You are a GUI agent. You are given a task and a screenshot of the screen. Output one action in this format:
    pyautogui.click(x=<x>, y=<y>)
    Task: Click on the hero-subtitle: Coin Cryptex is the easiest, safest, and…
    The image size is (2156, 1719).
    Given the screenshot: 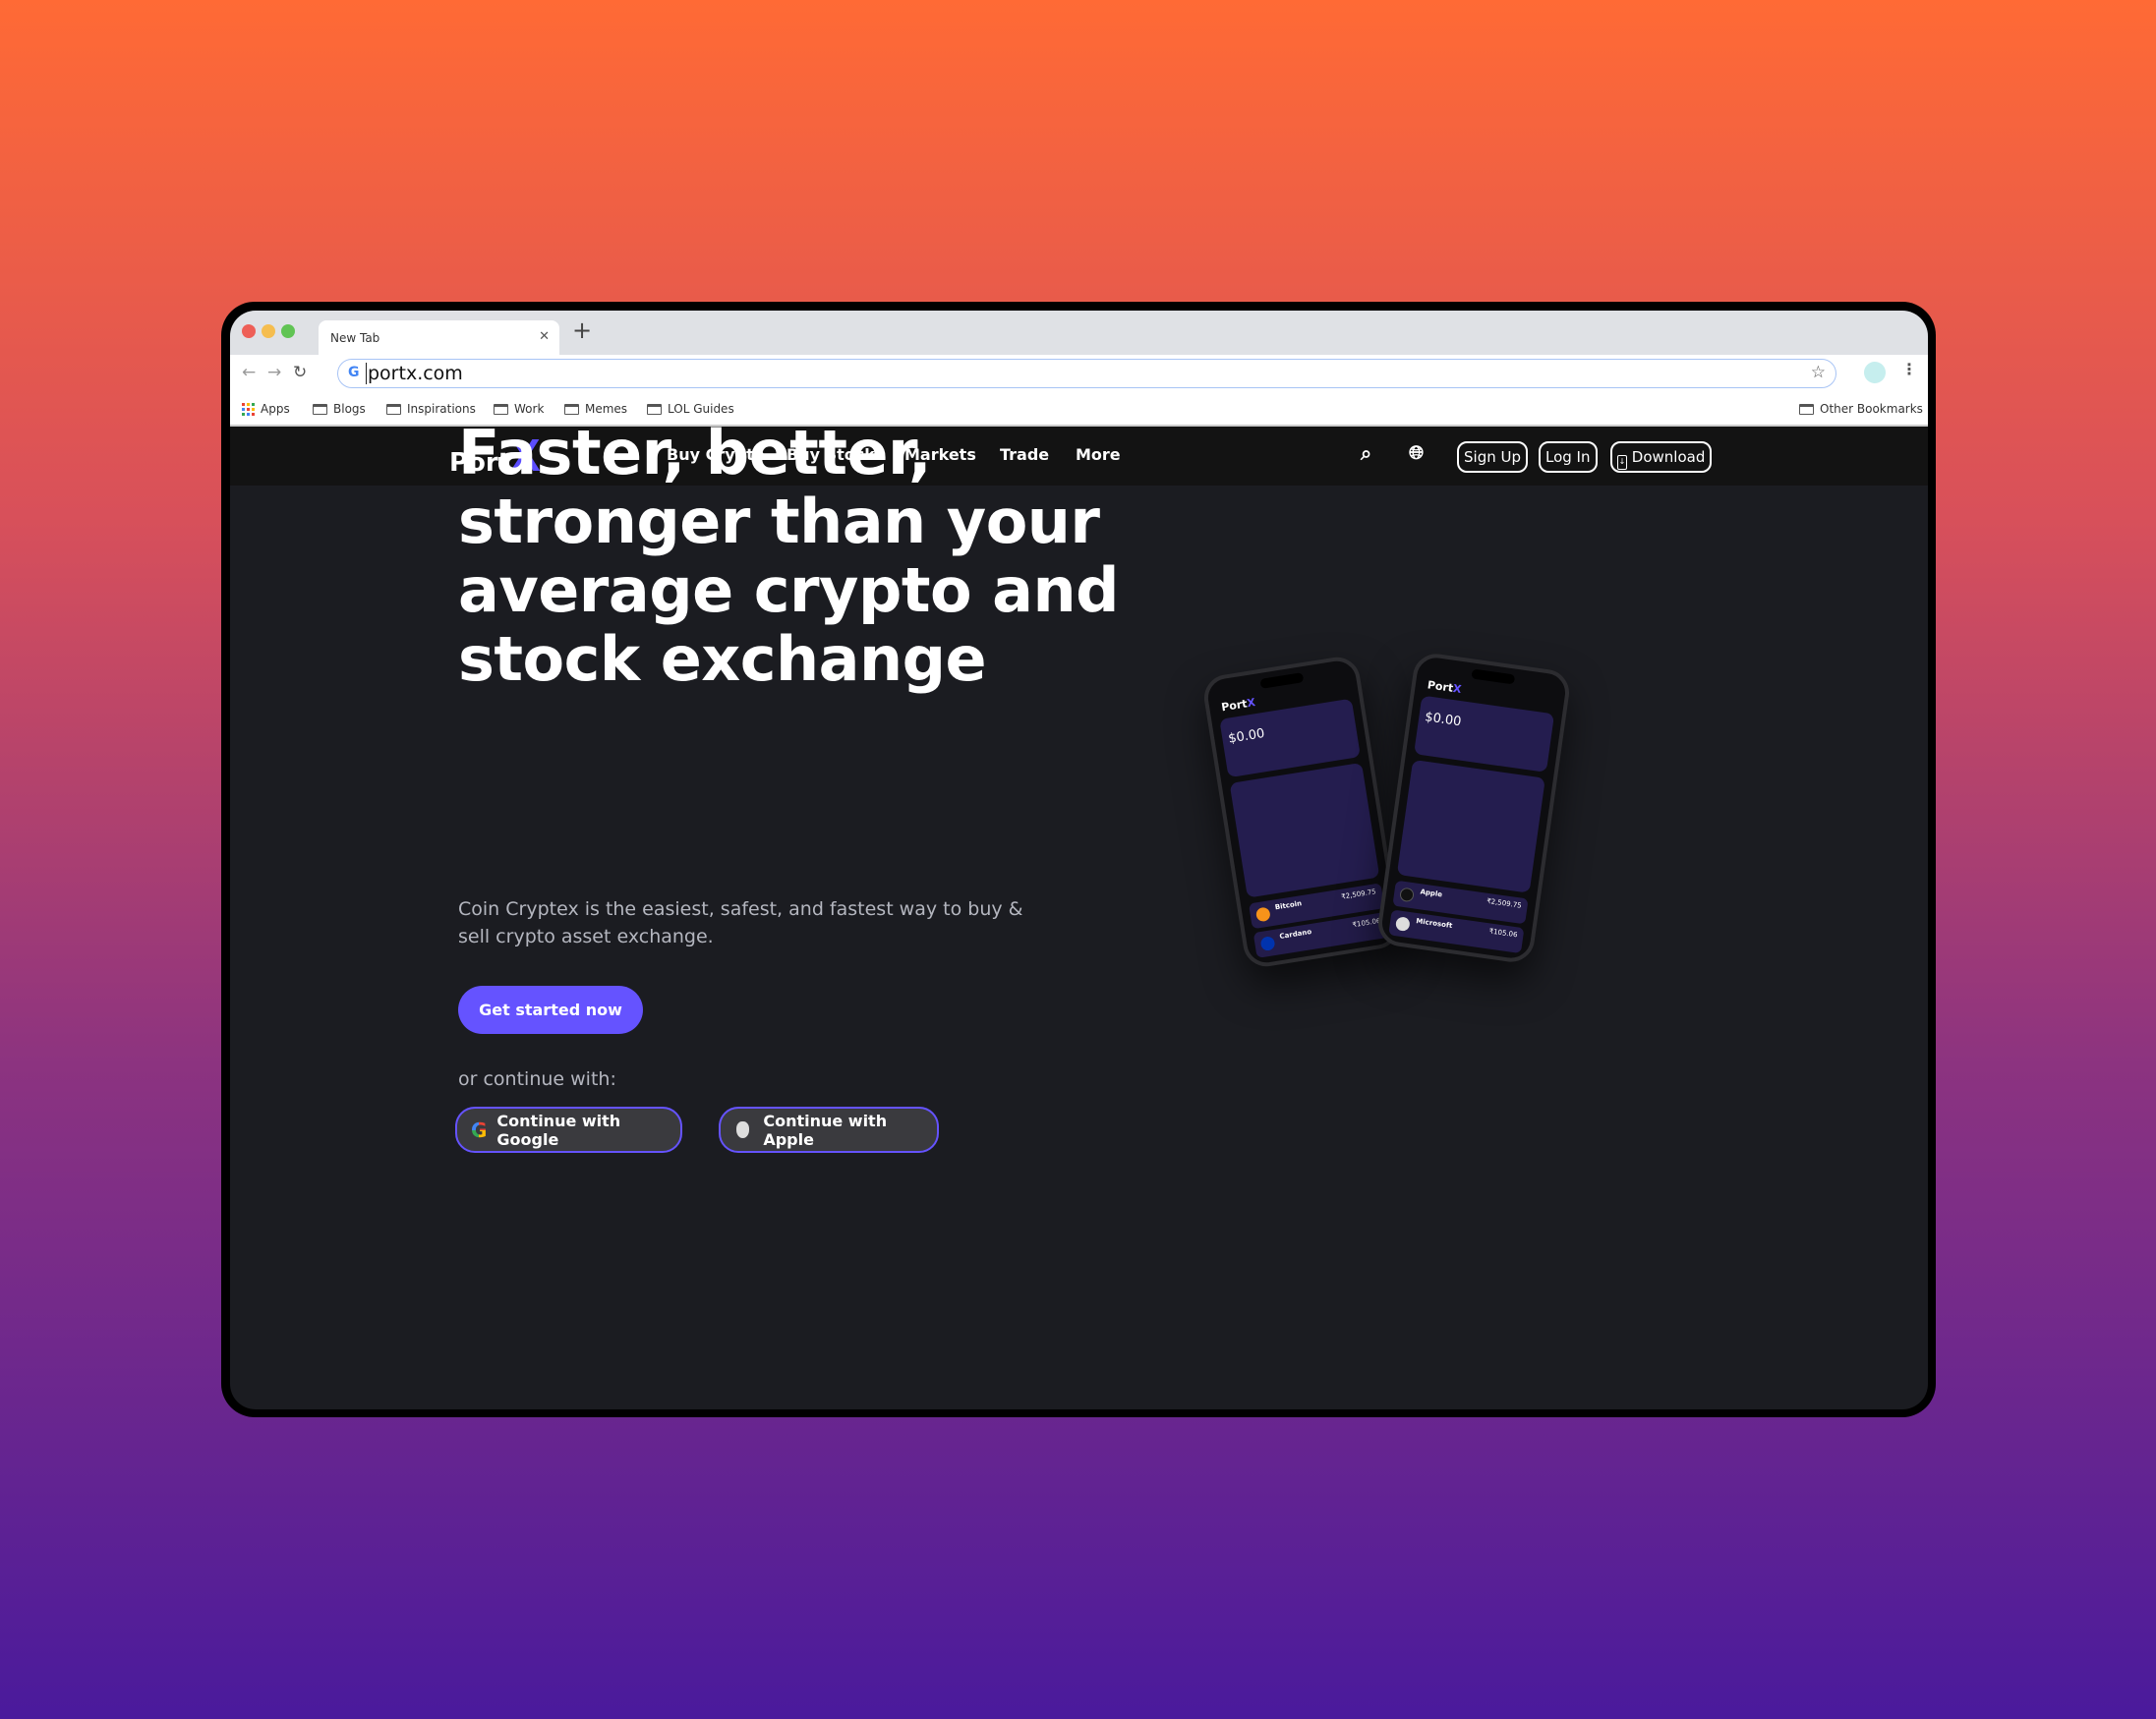 What is the action you would take?
    pyautogui.click(x=740, y=922)
    